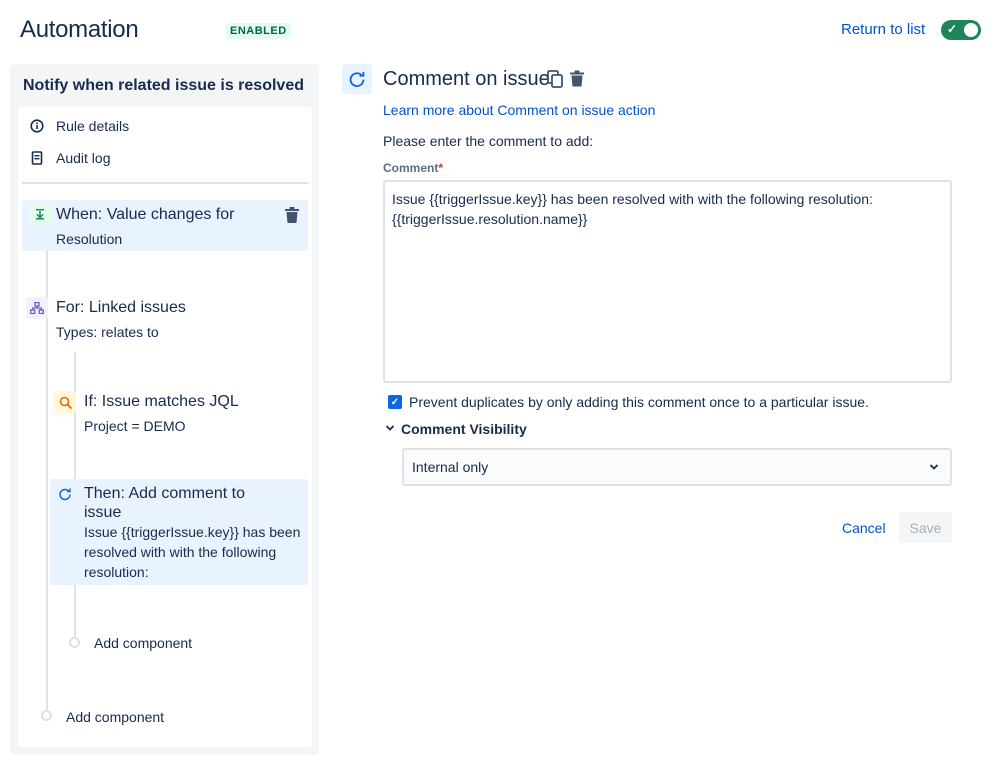 The image size is (999, 773). I want to click on status-badge: ENABLED, so click(258, 31).